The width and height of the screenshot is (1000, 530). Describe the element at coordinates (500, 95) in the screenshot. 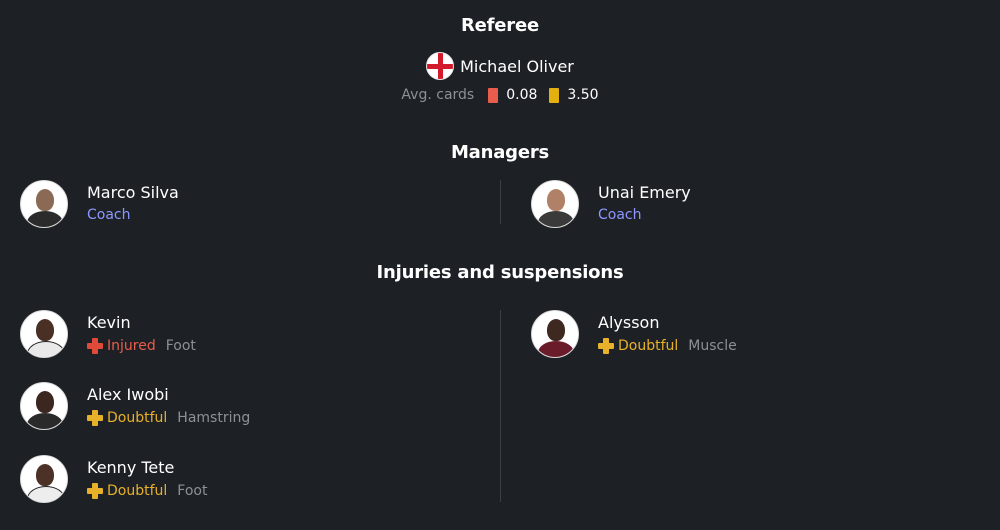

I see `avg-cards-row: Avg. cards 0.08 3.50` at that location.